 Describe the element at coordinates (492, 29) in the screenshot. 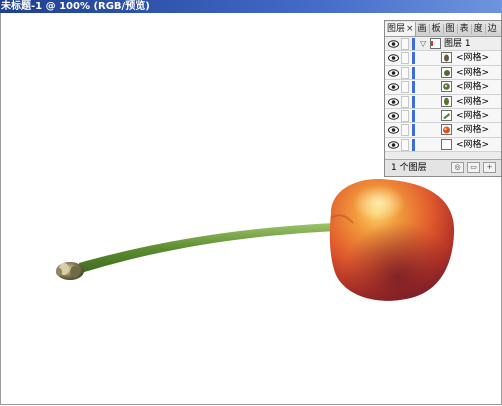

I see `tab-stroke: 边` at that location.